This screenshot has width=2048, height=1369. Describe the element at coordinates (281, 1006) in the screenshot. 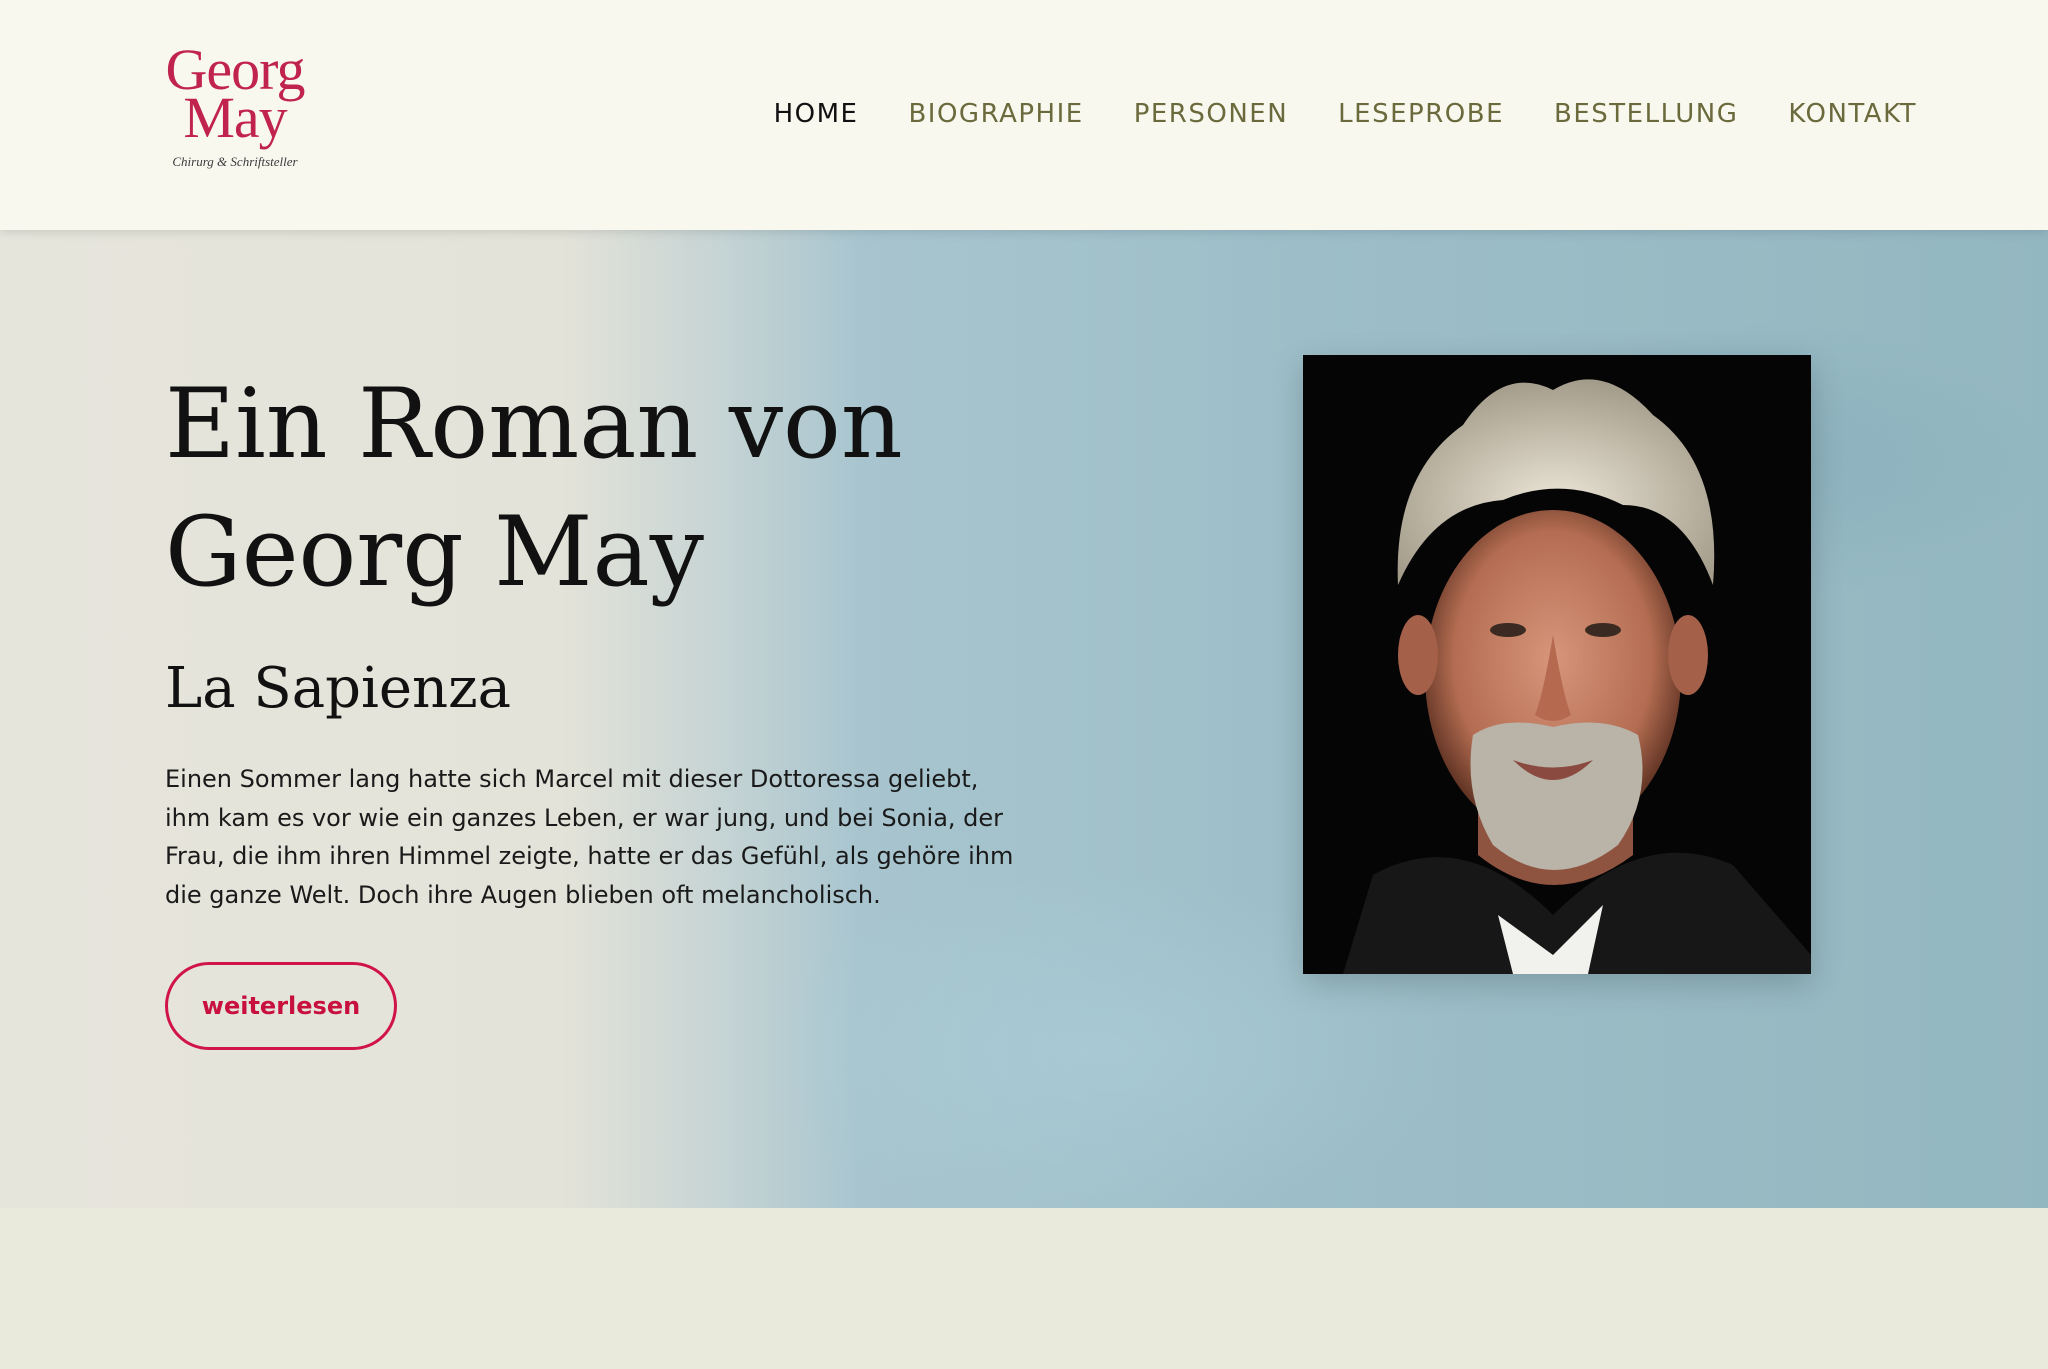

I see `weiterlesen-button: weiterlesen` at that location.